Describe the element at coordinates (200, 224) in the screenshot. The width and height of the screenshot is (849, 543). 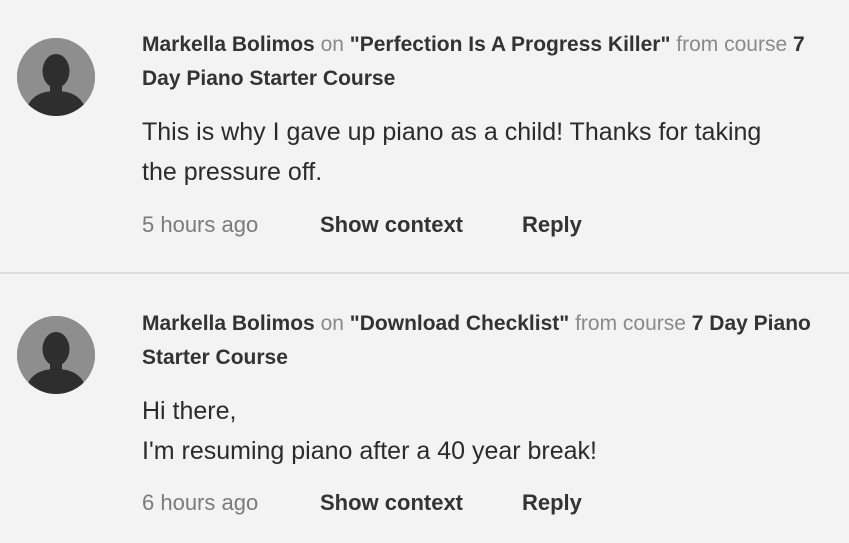
I see `comment-timestamp: 5 hours ago` at that location.